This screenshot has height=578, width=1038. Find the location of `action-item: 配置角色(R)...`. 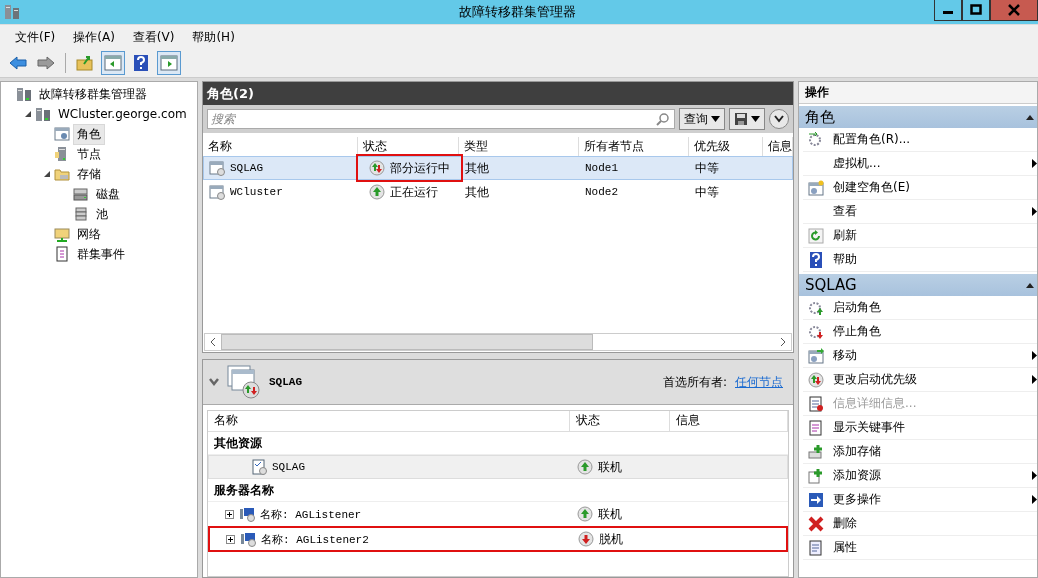

action-item: 配置角色(R)... is located at coordinates (872, 139).